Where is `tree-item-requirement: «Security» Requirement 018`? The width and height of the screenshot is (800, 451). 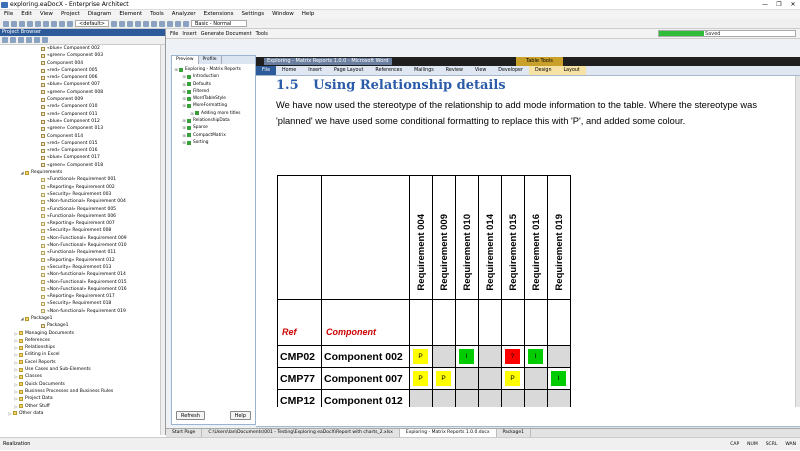
tree-item-requirement: «Security» Requirement 018 is located at coordinates (82, 303).